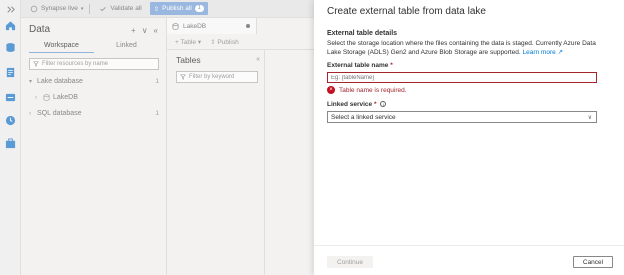 The image size is (624, 275). Describe the element at coordinates (61, 46) in the screenshot. I see `tab-workspace: Workspace` at that location.